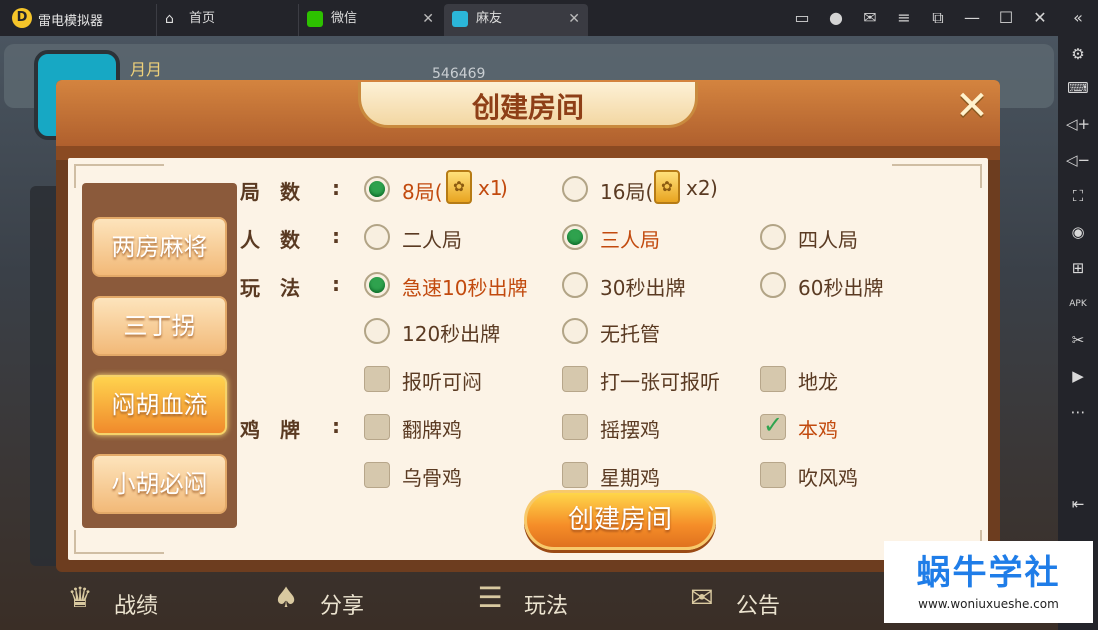  Describe the element at coordinates (1040, 18) in the screenshot. I see `close-window-icon: ✕` at that location.